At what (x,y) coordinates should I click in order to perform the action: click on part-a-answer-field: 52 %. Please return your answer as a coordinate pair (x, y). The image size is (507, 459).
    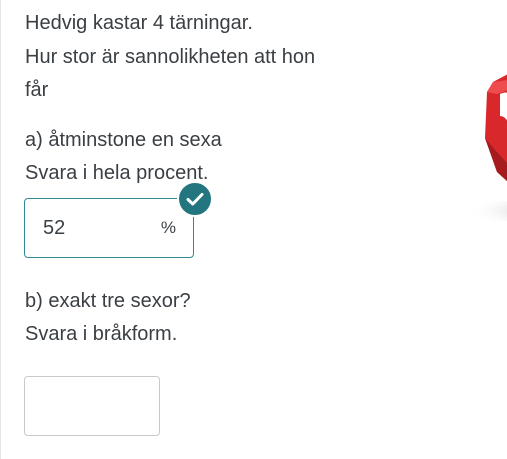
    Looking at the image, I should click on (109, 228).